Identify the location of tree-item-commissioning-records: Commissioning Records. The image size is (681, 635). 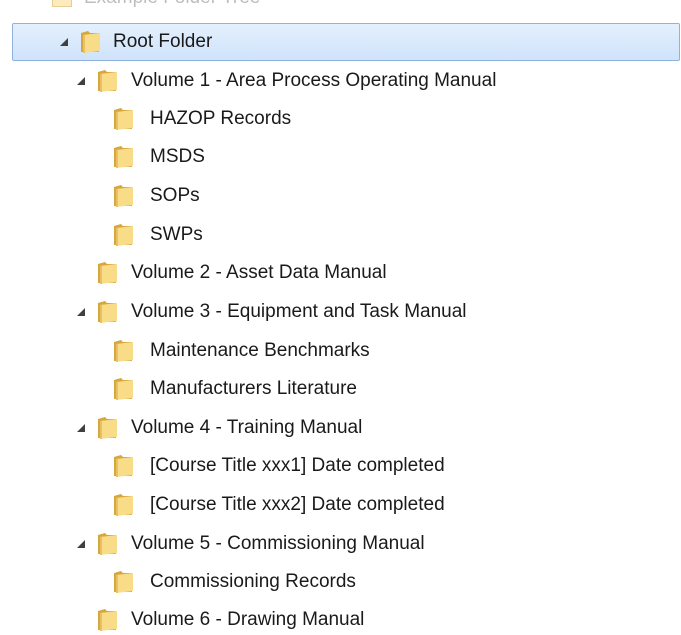
(335, 582).